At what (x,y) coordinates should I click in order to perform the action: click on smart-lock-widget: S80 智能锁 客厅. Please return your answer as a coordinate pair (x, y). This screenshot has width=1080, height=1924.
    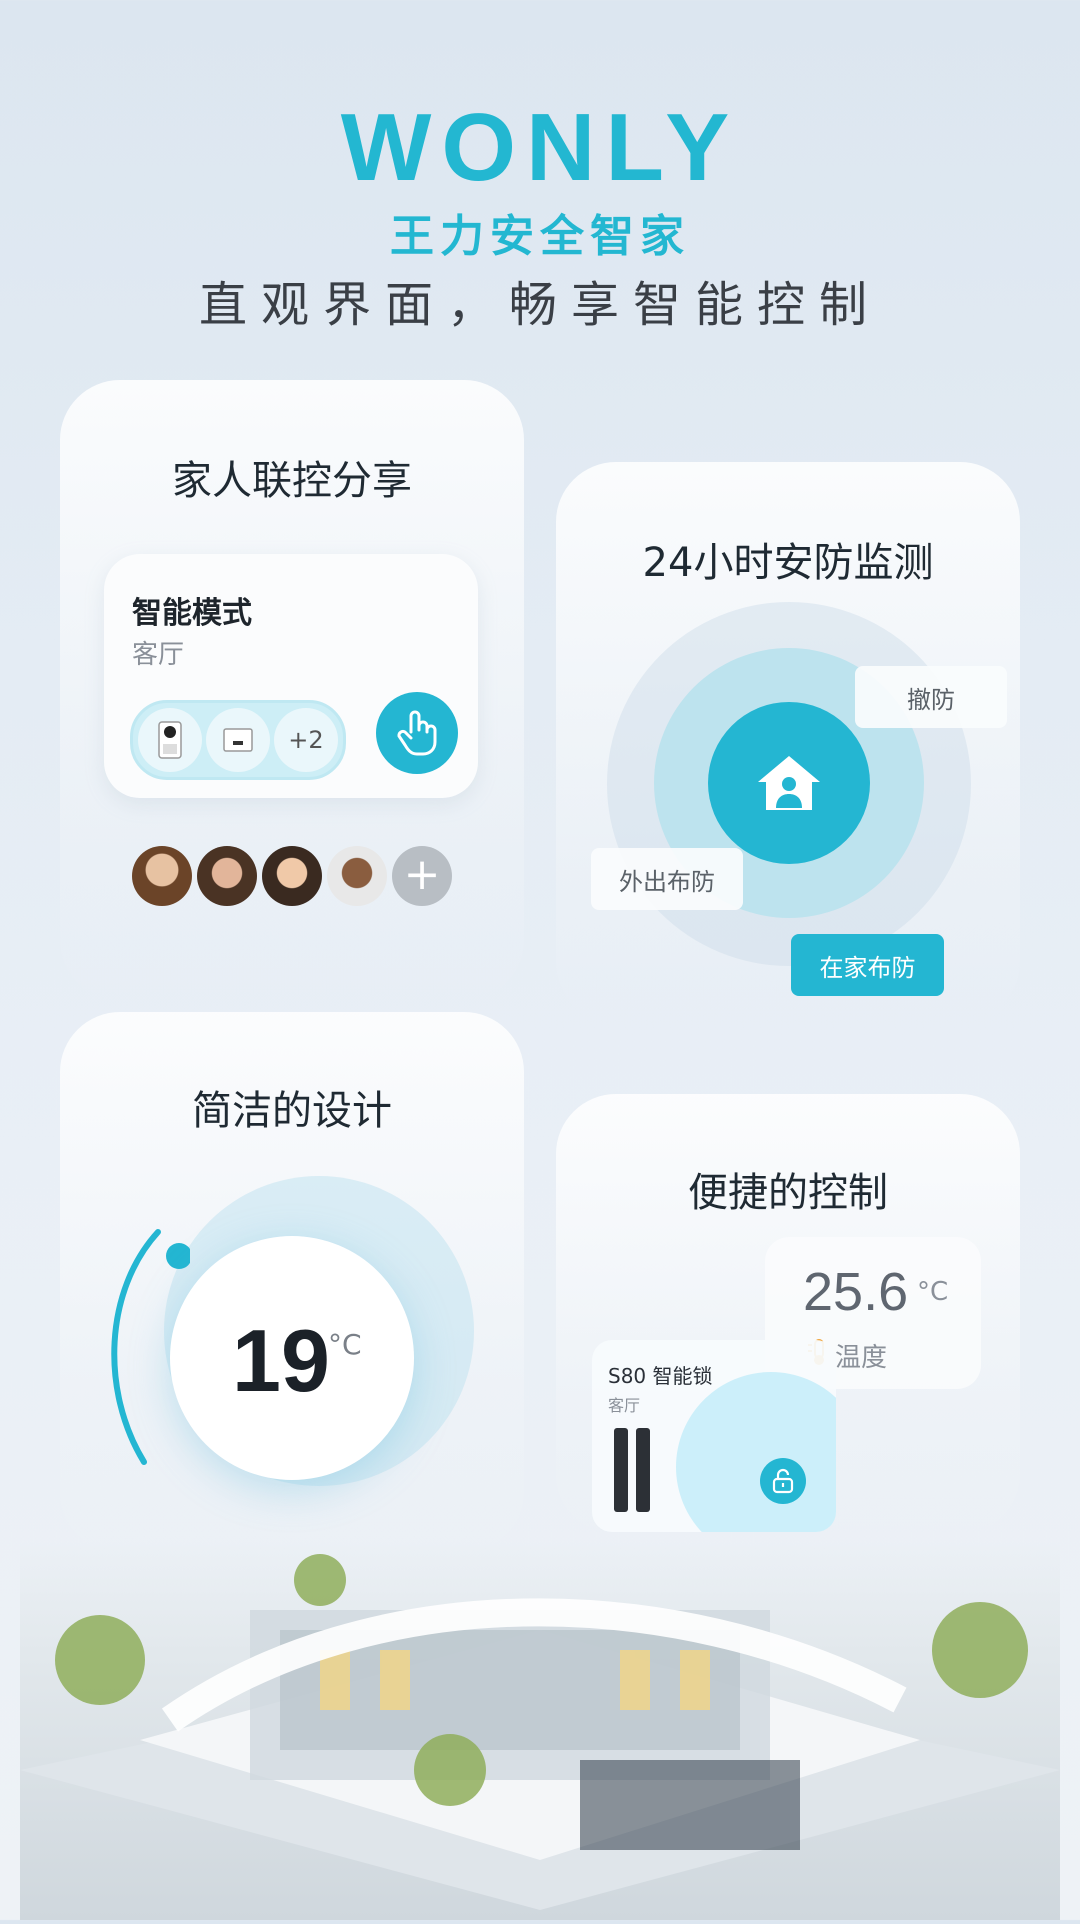
    Looking at the image, I should click on (714, 1436).